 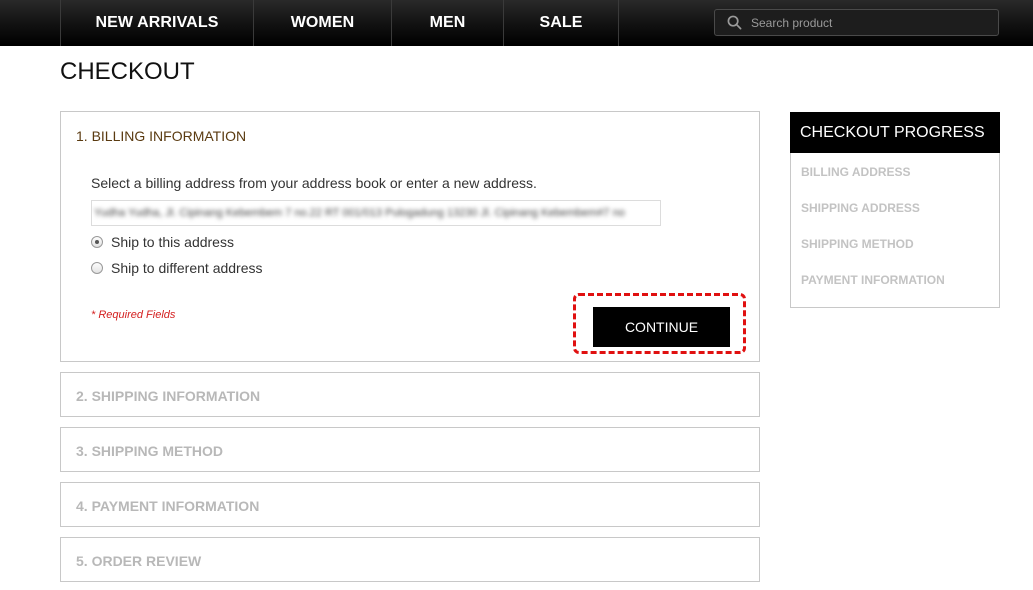 I want to click on progress-item-billing-address: BILLING ADDRESS, so click(x=856, y=172).